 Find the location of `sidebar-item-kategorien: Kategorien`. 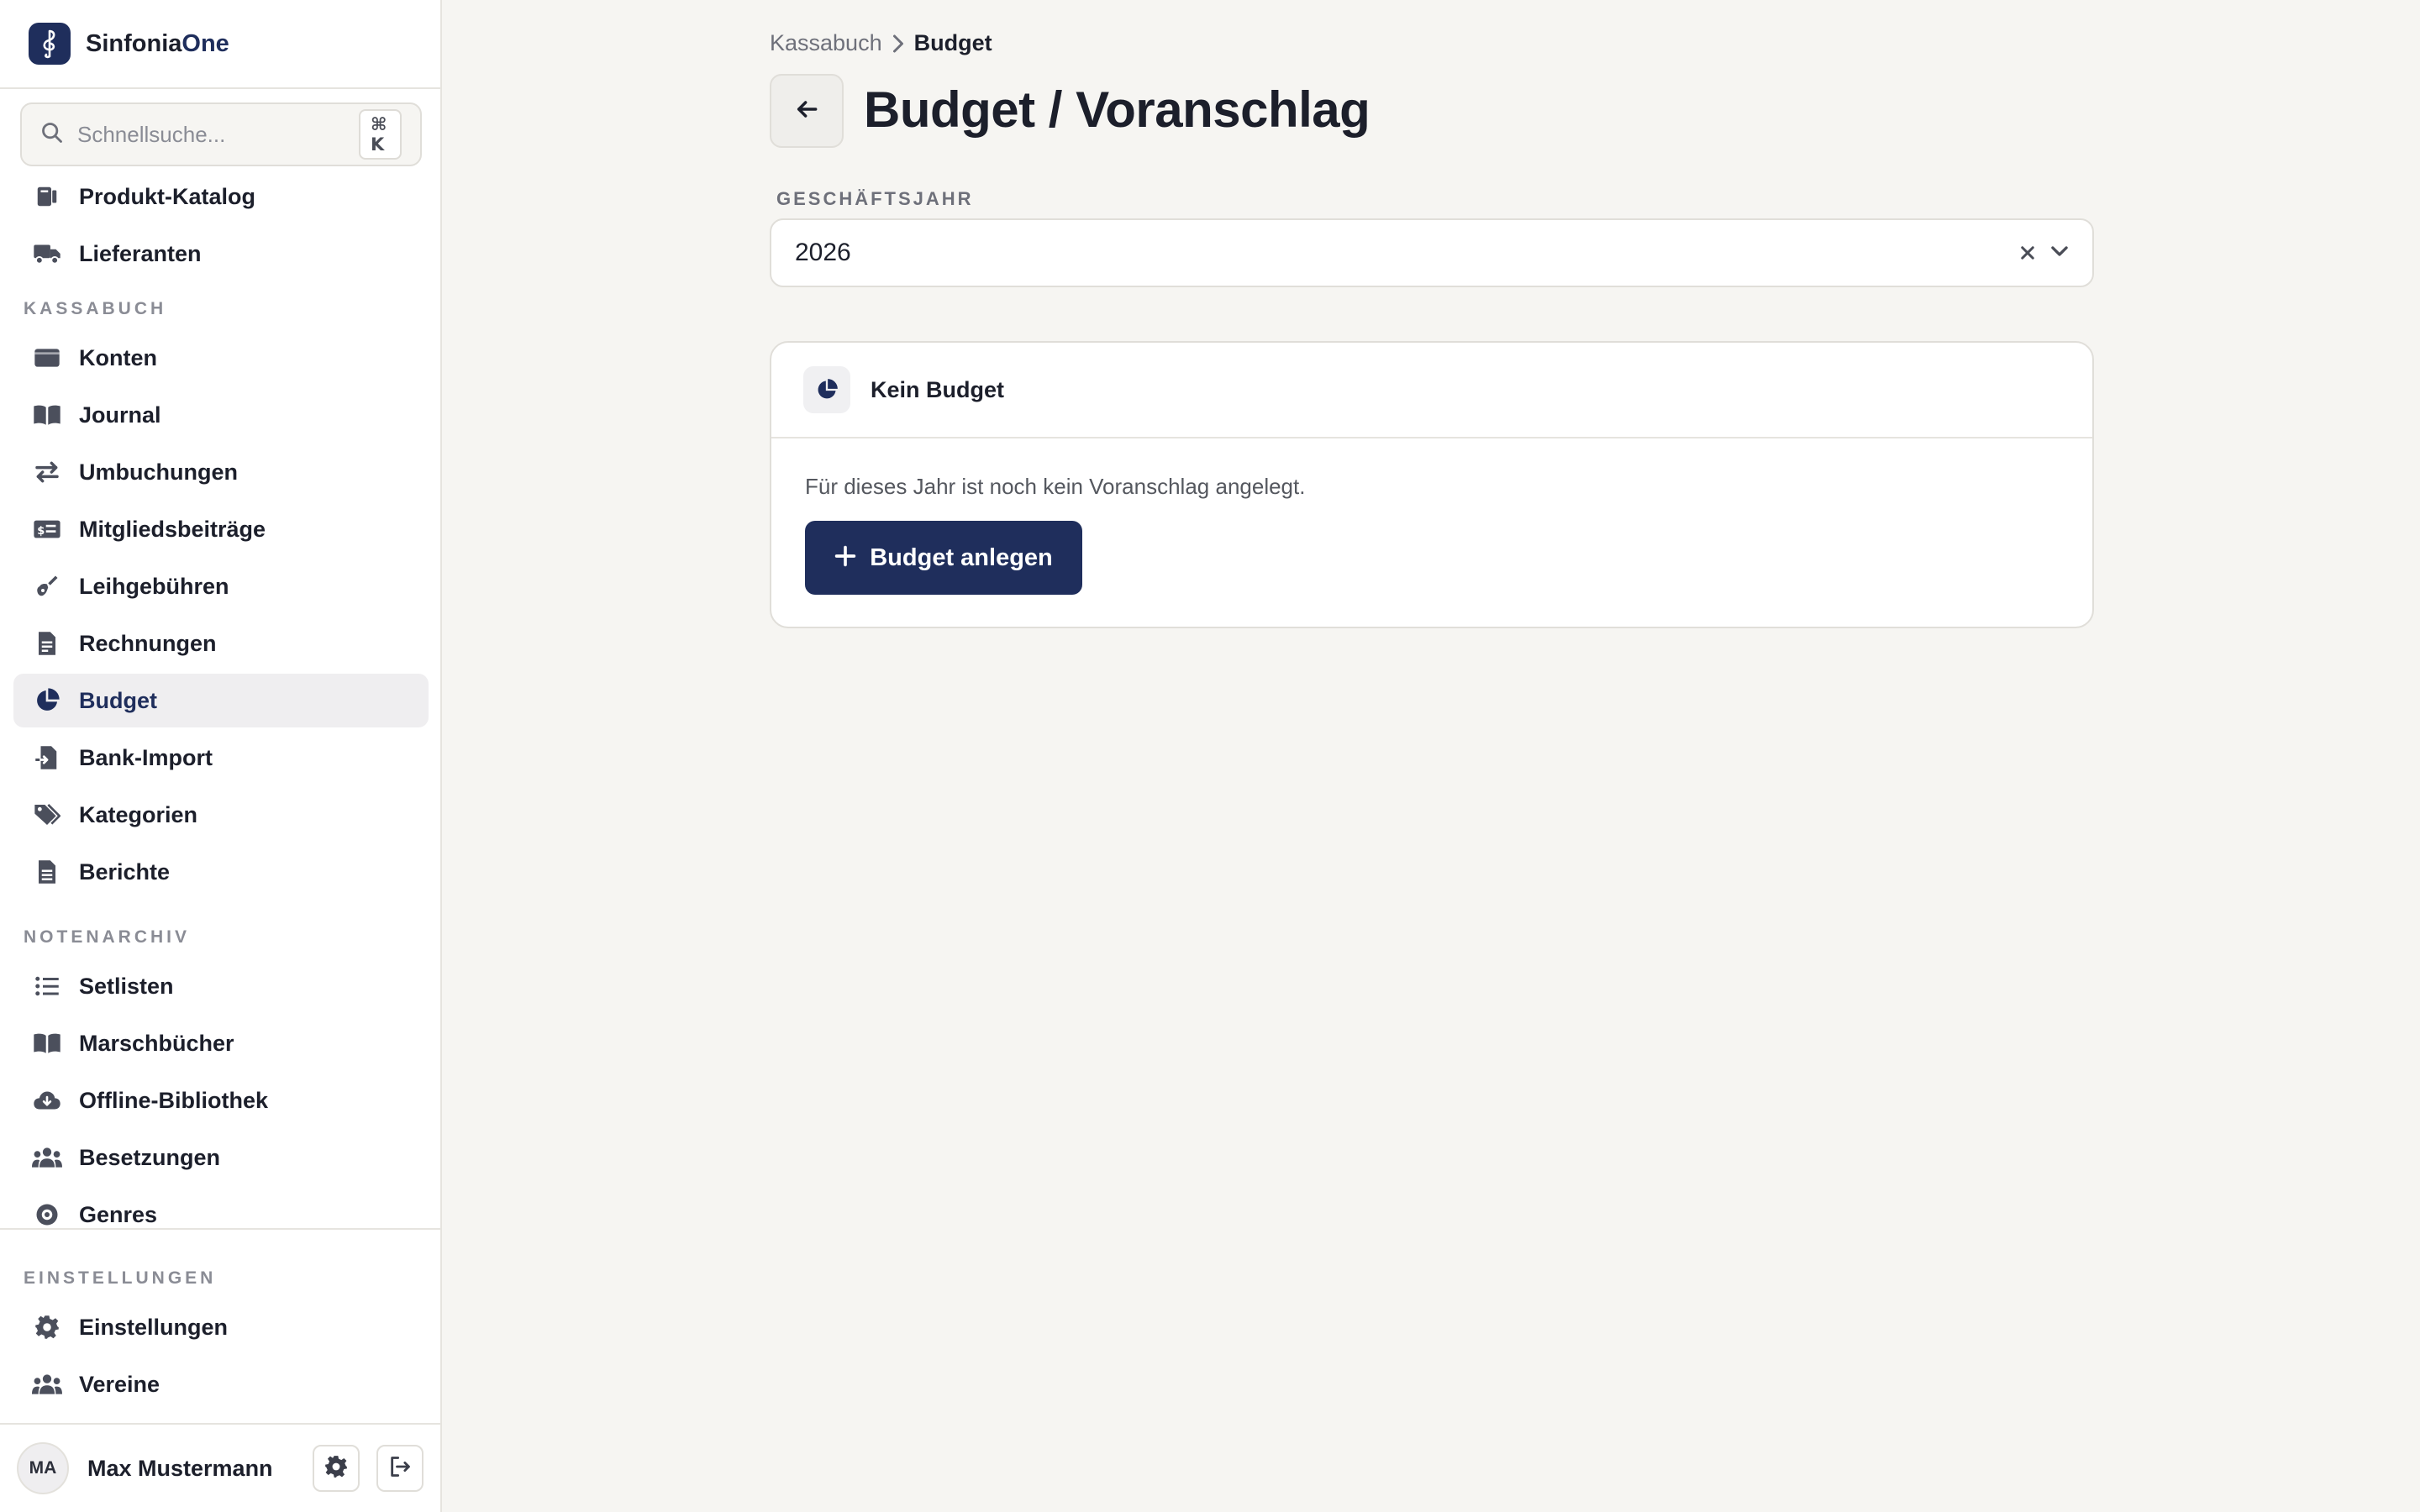

sidebar-item-kategorien: Kategorien is located at coordinates (221, 815).